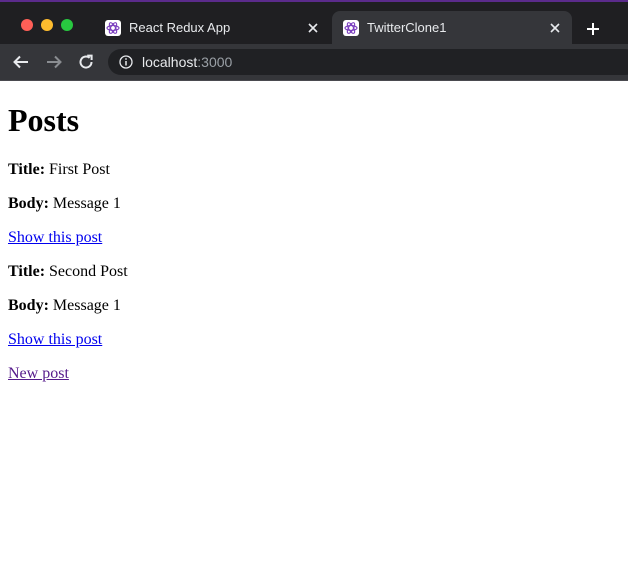 Image resolution: width=628 pixels, height=584 pixels. What do you see at coordinates (21, 62) in the screenshot?
I see `back-arrow-icon` at bounding box center [21, 62].